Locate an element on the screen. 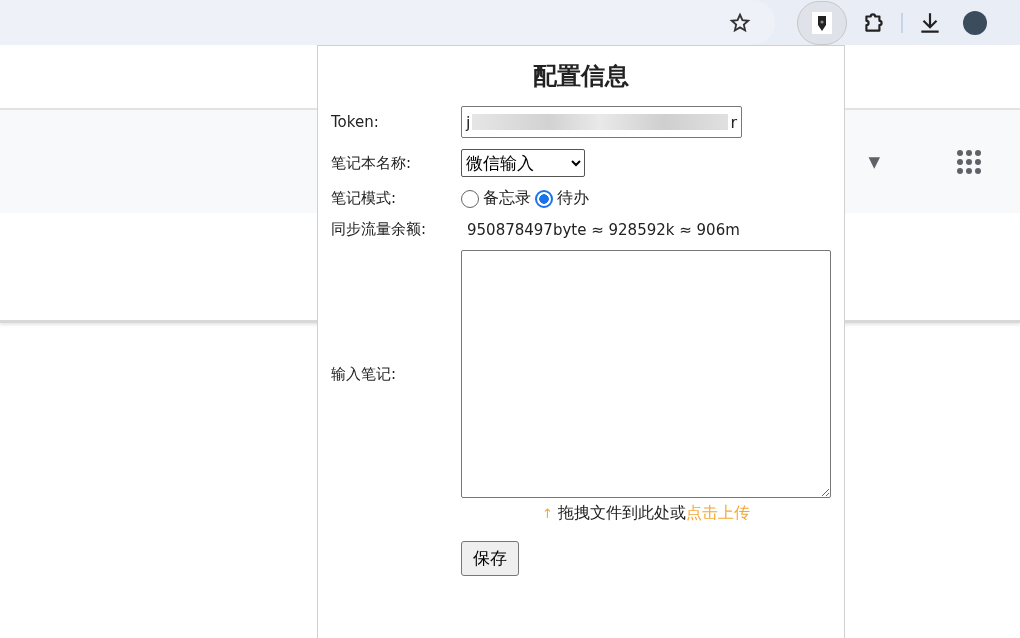 This screenshot has width=1020, height=638. save-button: 保存 is located at coordinates (490, 558).